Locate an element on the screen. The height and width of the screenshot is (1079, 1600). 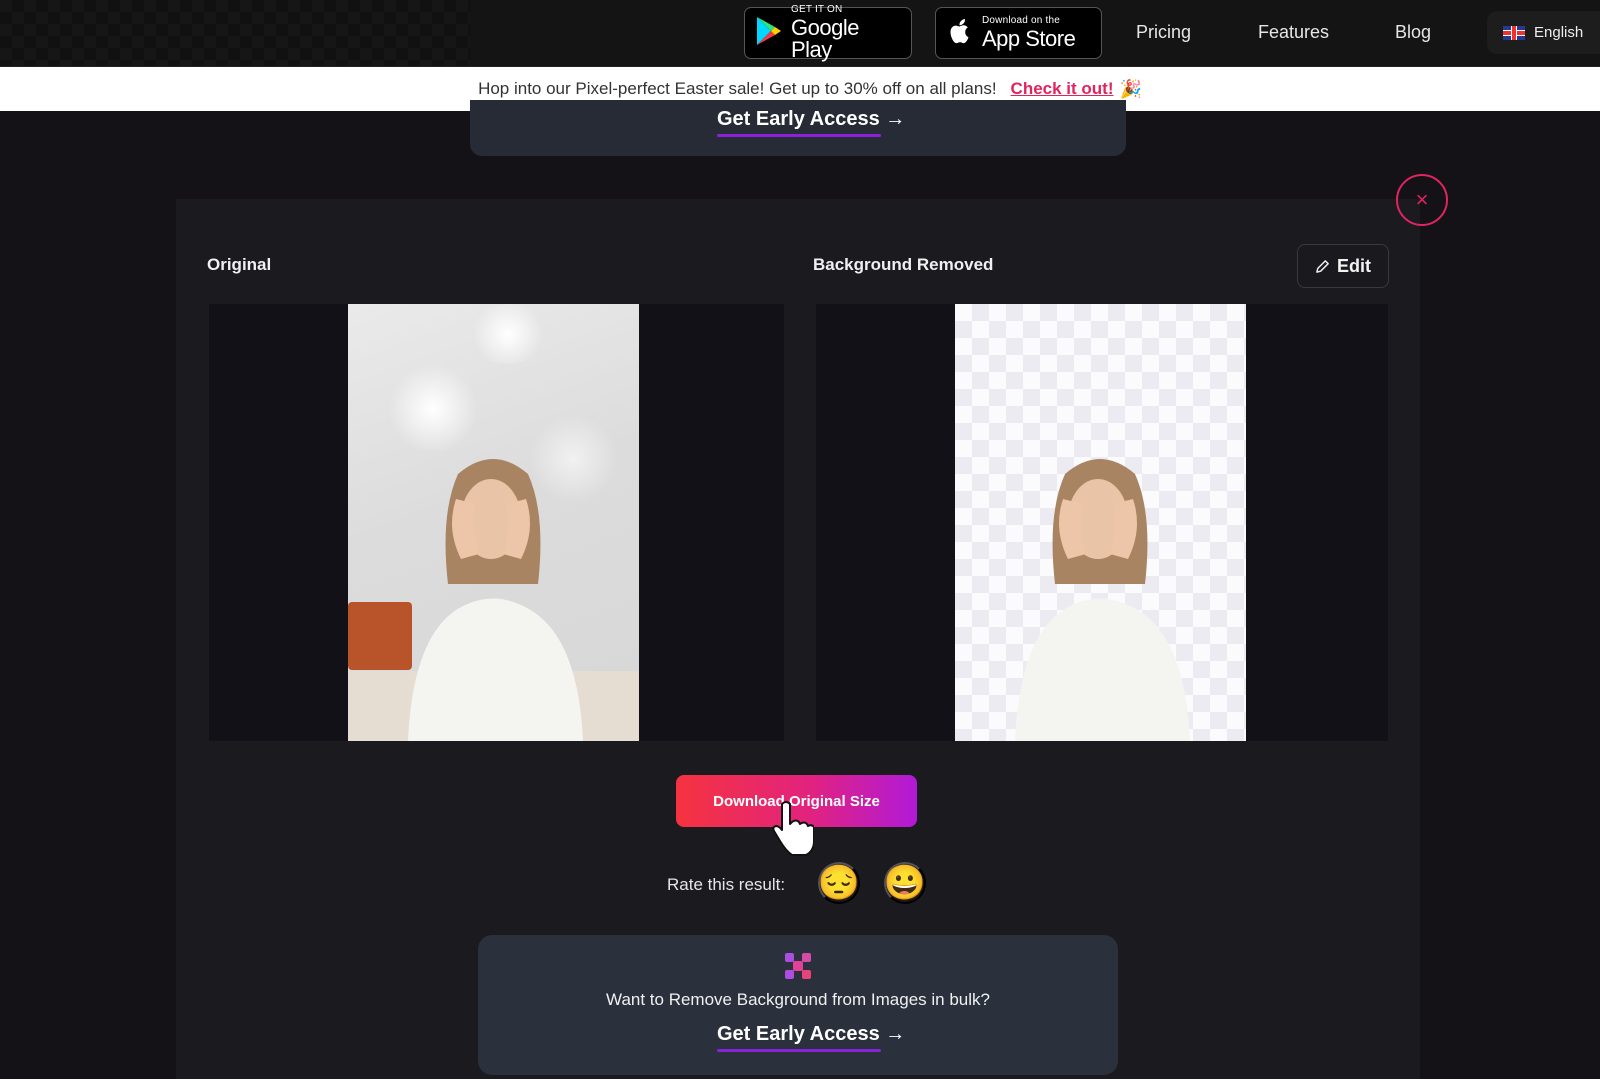
top-early-access-card: Get Early Access → is located at coordinates (798, 128).